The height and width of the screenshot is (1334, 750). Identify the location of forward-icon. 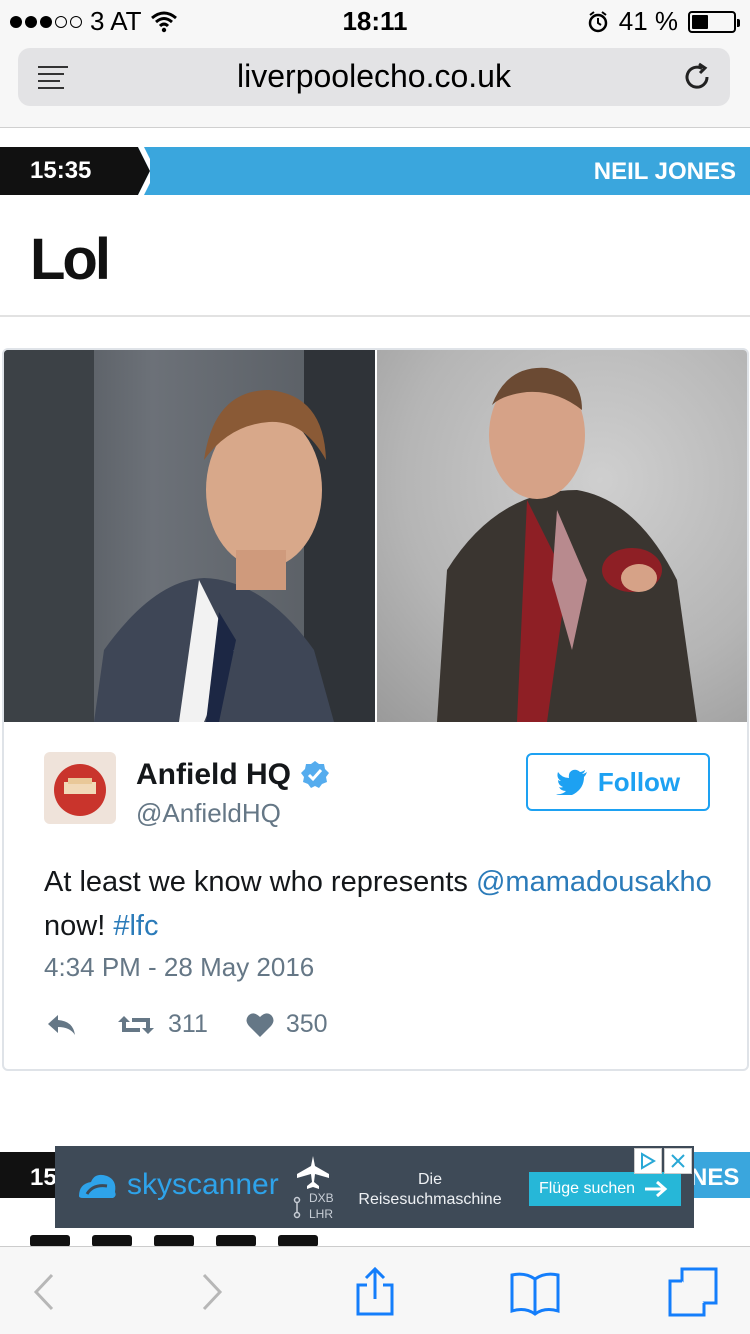
(211, 1292).